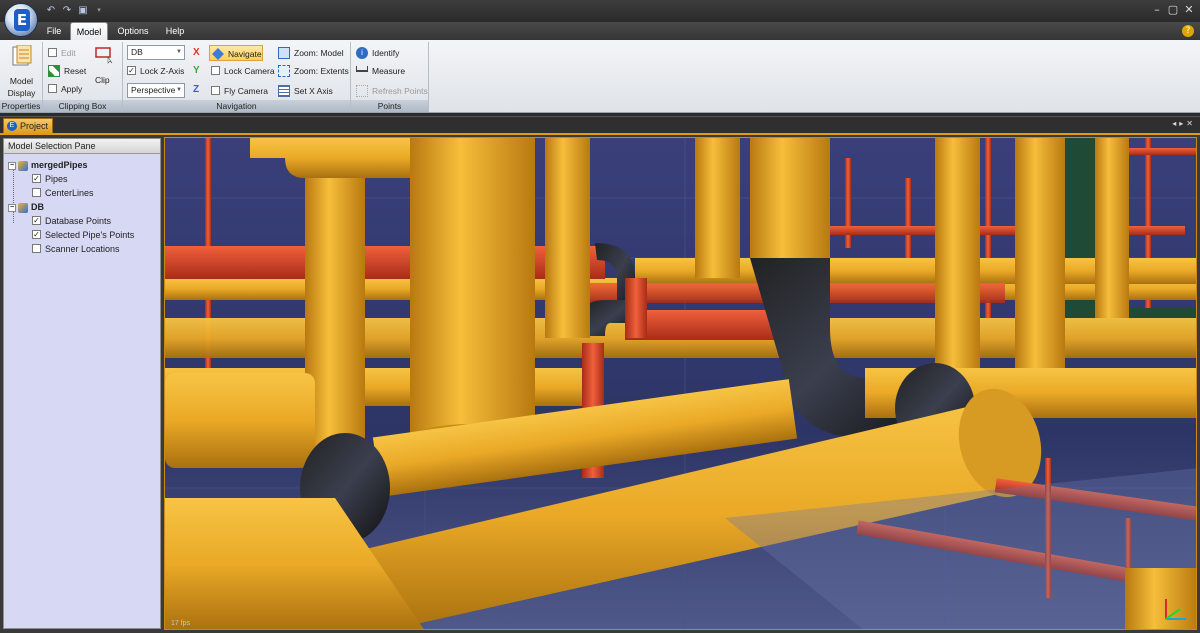  Describe the element at coordinates (175, 31) in the screenshot. I see `tab-help: Help` at that location.